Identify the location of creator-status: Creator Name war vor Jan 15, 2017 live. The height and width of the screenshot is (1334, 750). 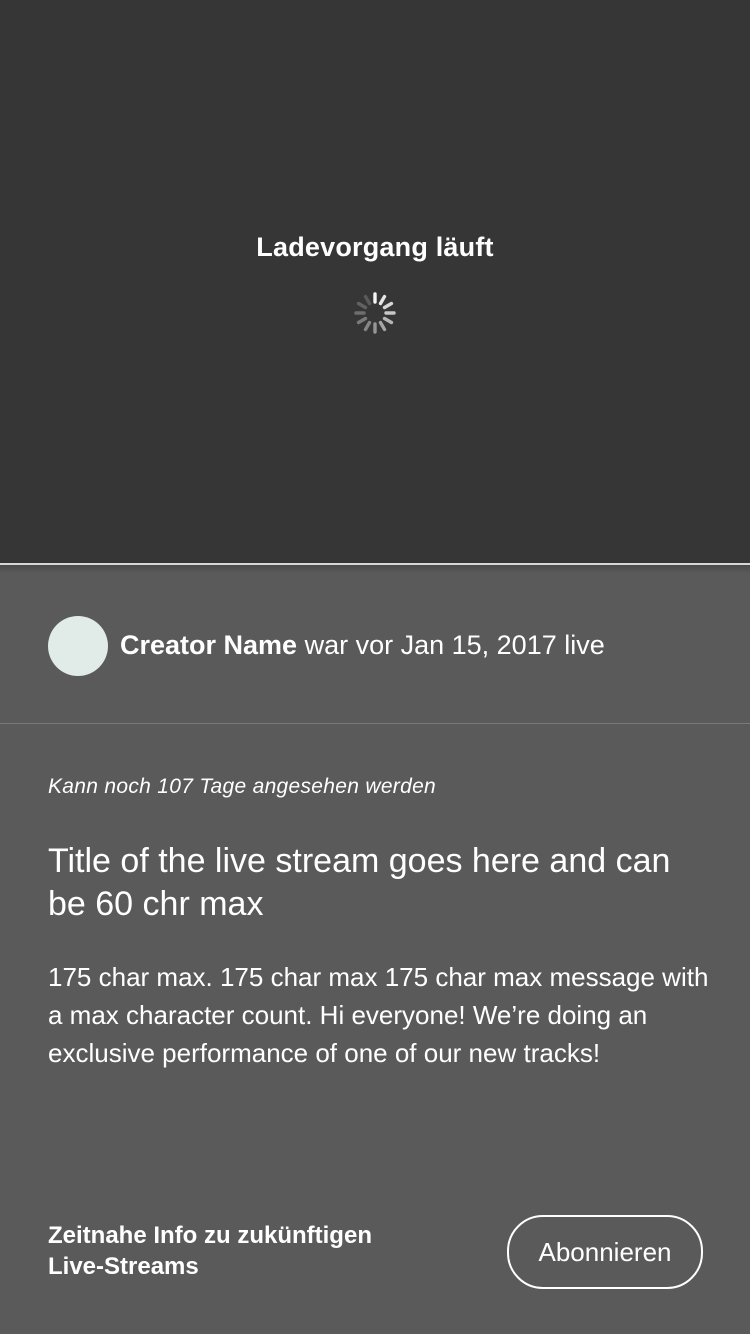
(362, 645).